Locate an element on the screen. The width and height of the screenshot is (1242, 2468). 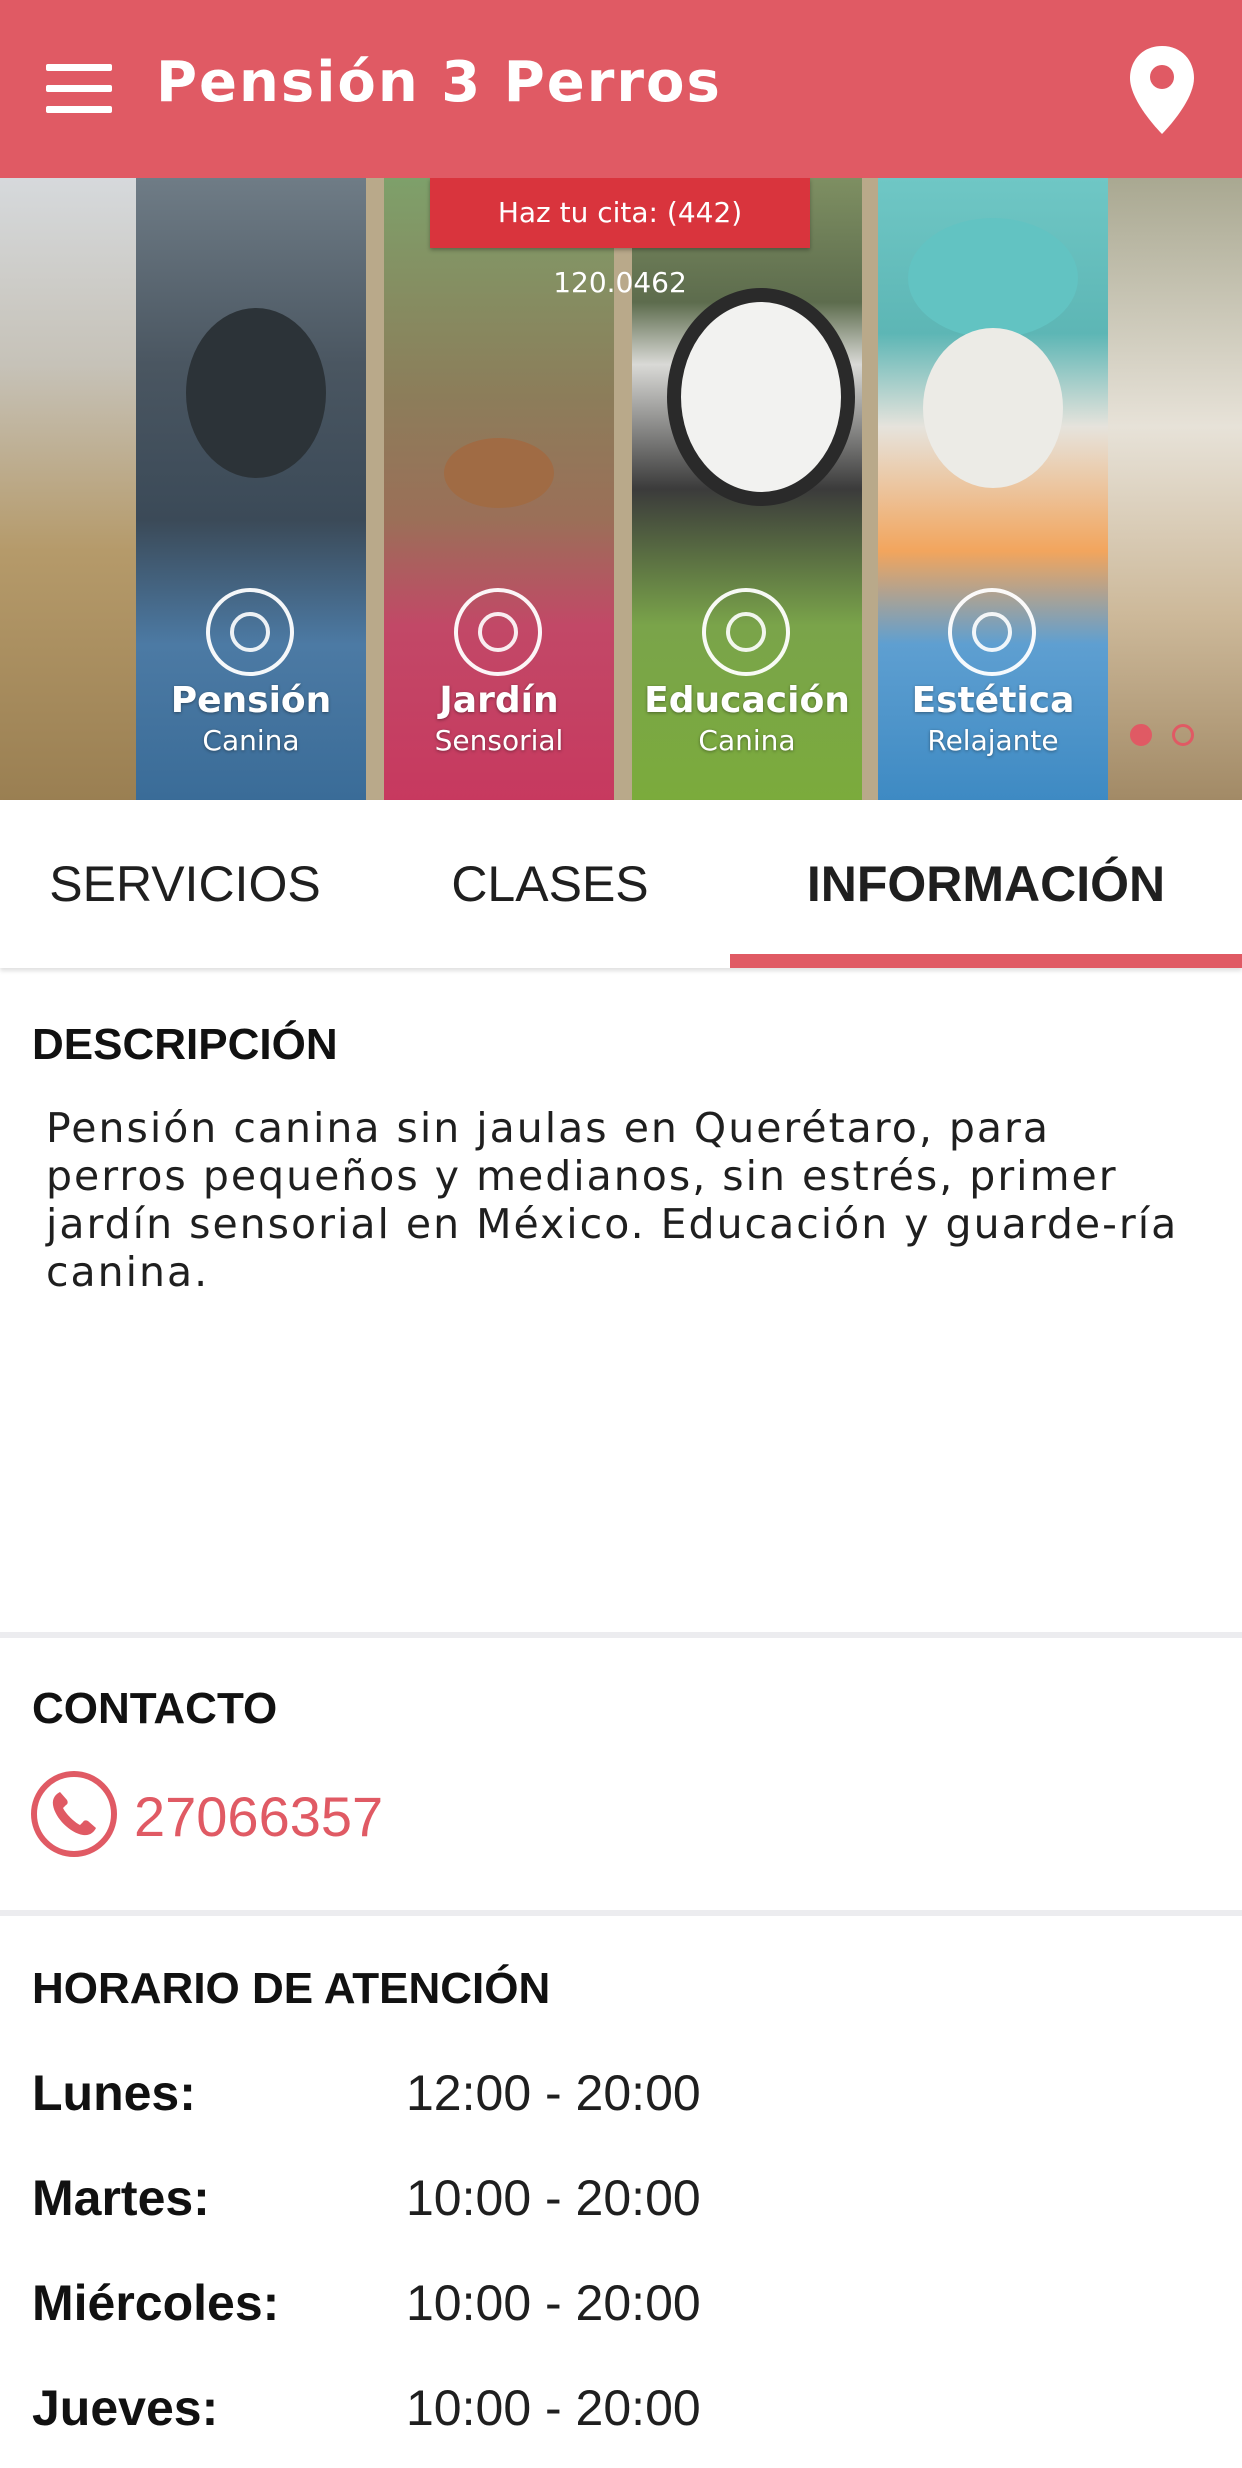
tab-bar: SERVICIOS CLASES INFORMACIÓN is located at coordinates (621, 884).